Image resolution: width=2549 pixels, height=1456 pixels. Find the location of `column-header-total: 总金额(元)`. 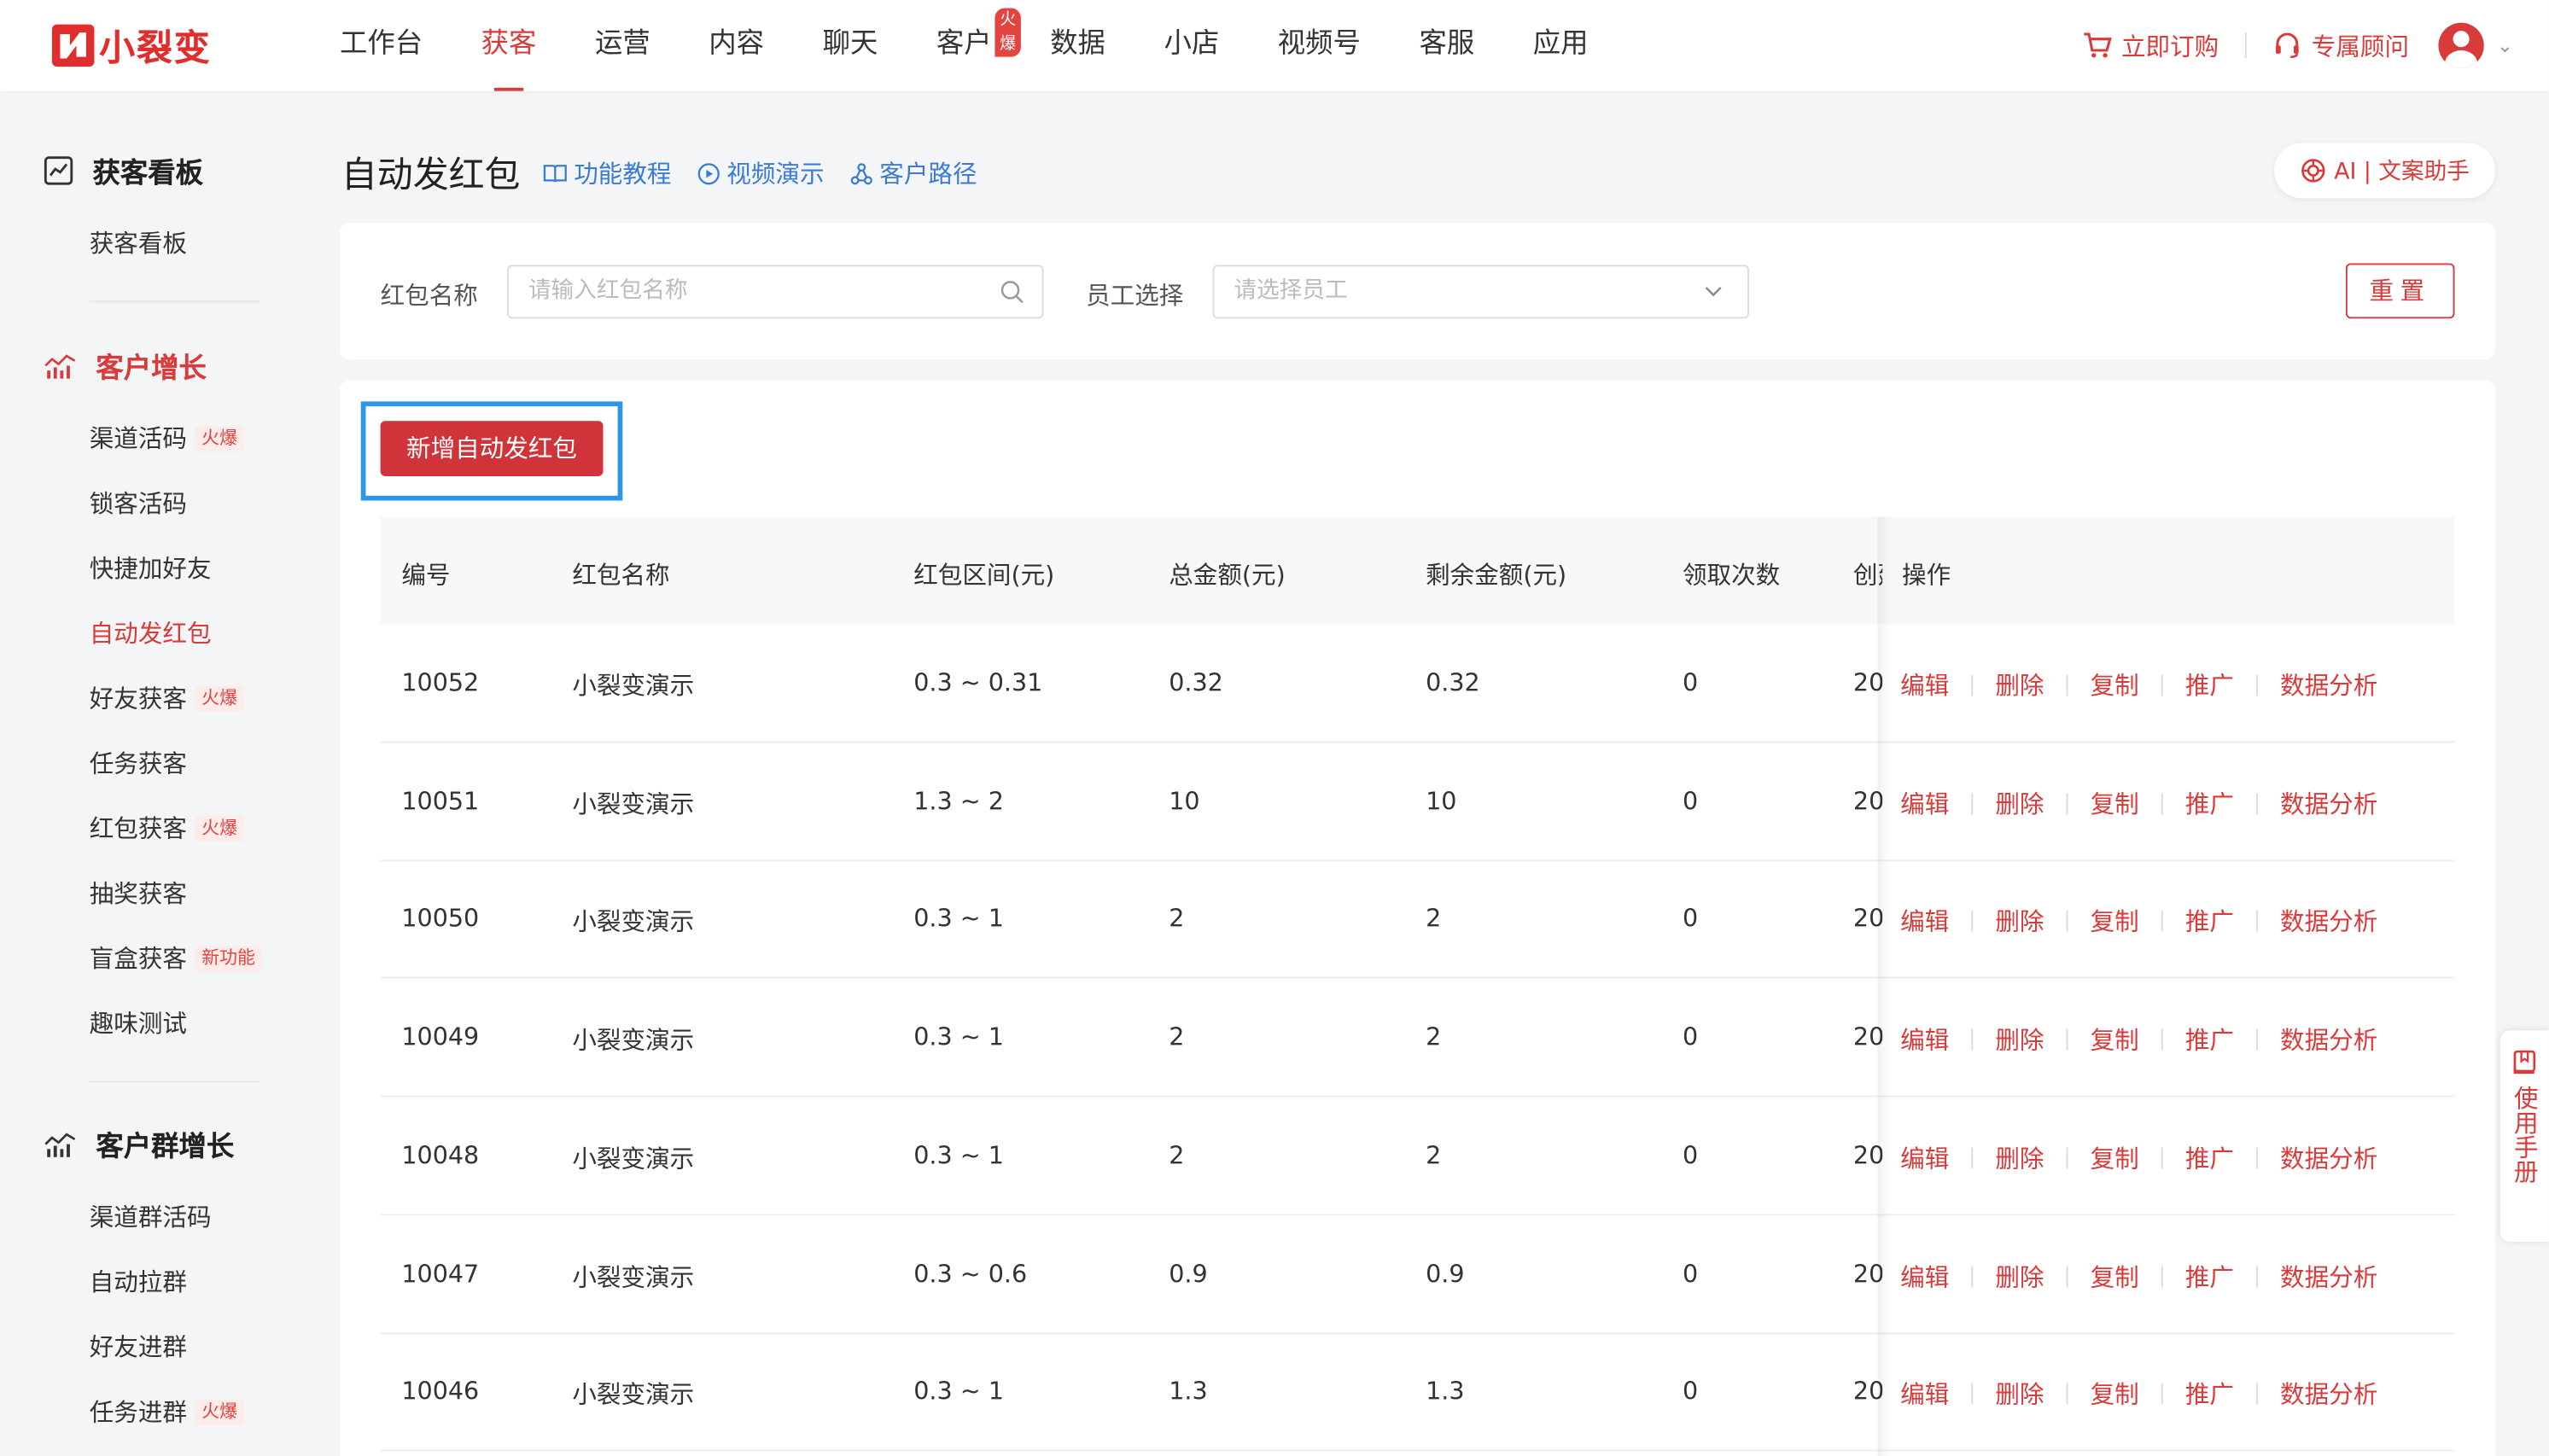

column-header-total: 总金额(元) is located at coordinates (1227, 574).